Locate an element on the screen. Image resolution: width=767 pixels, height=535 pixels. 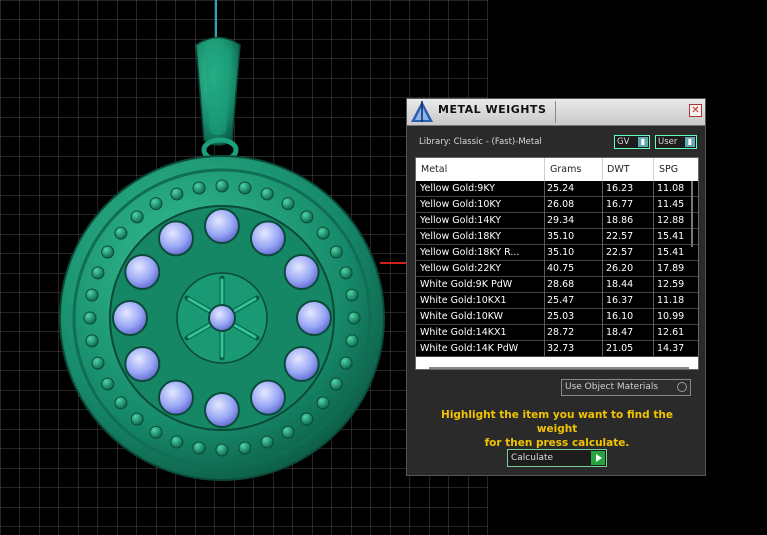
column-header-metal: Metal is located at coordinates (434, 169).